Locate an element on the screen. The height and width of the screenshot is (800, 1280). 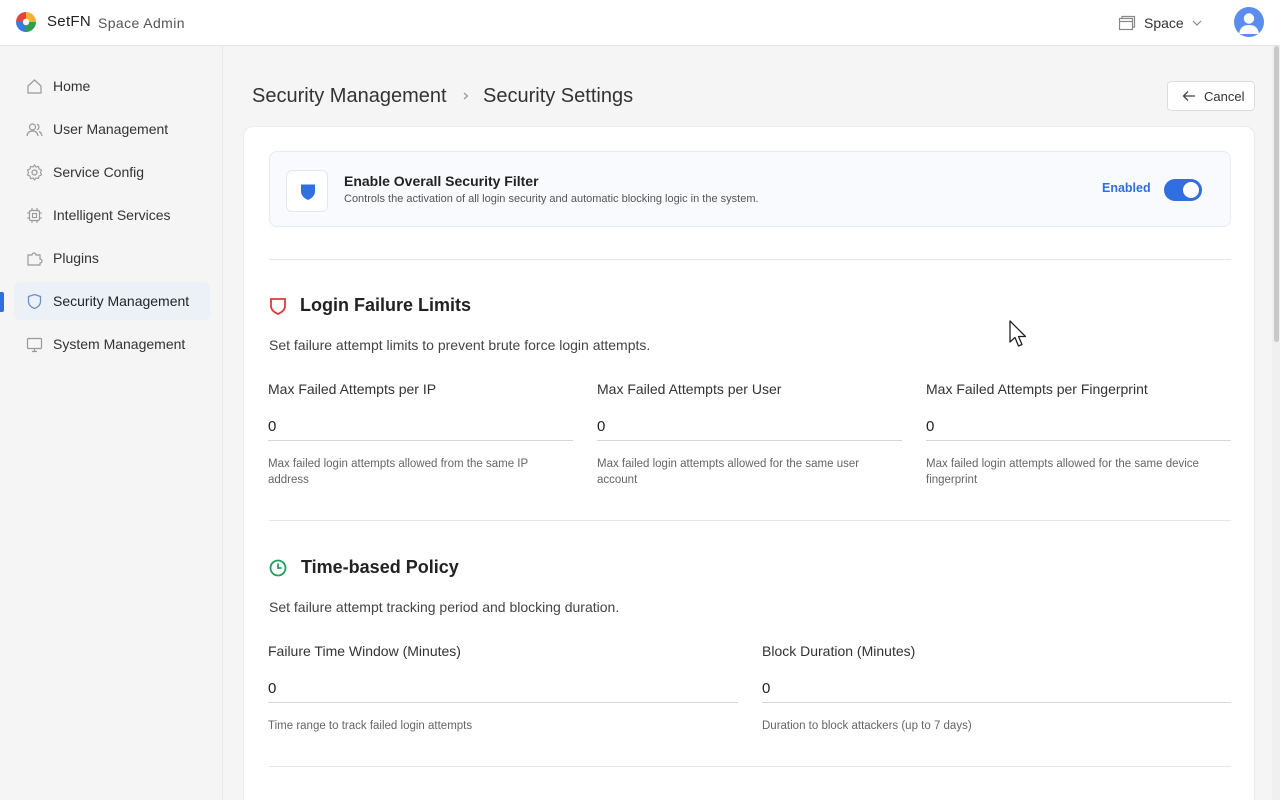
space-switcher: Space is located at coordinates (1160, 23).